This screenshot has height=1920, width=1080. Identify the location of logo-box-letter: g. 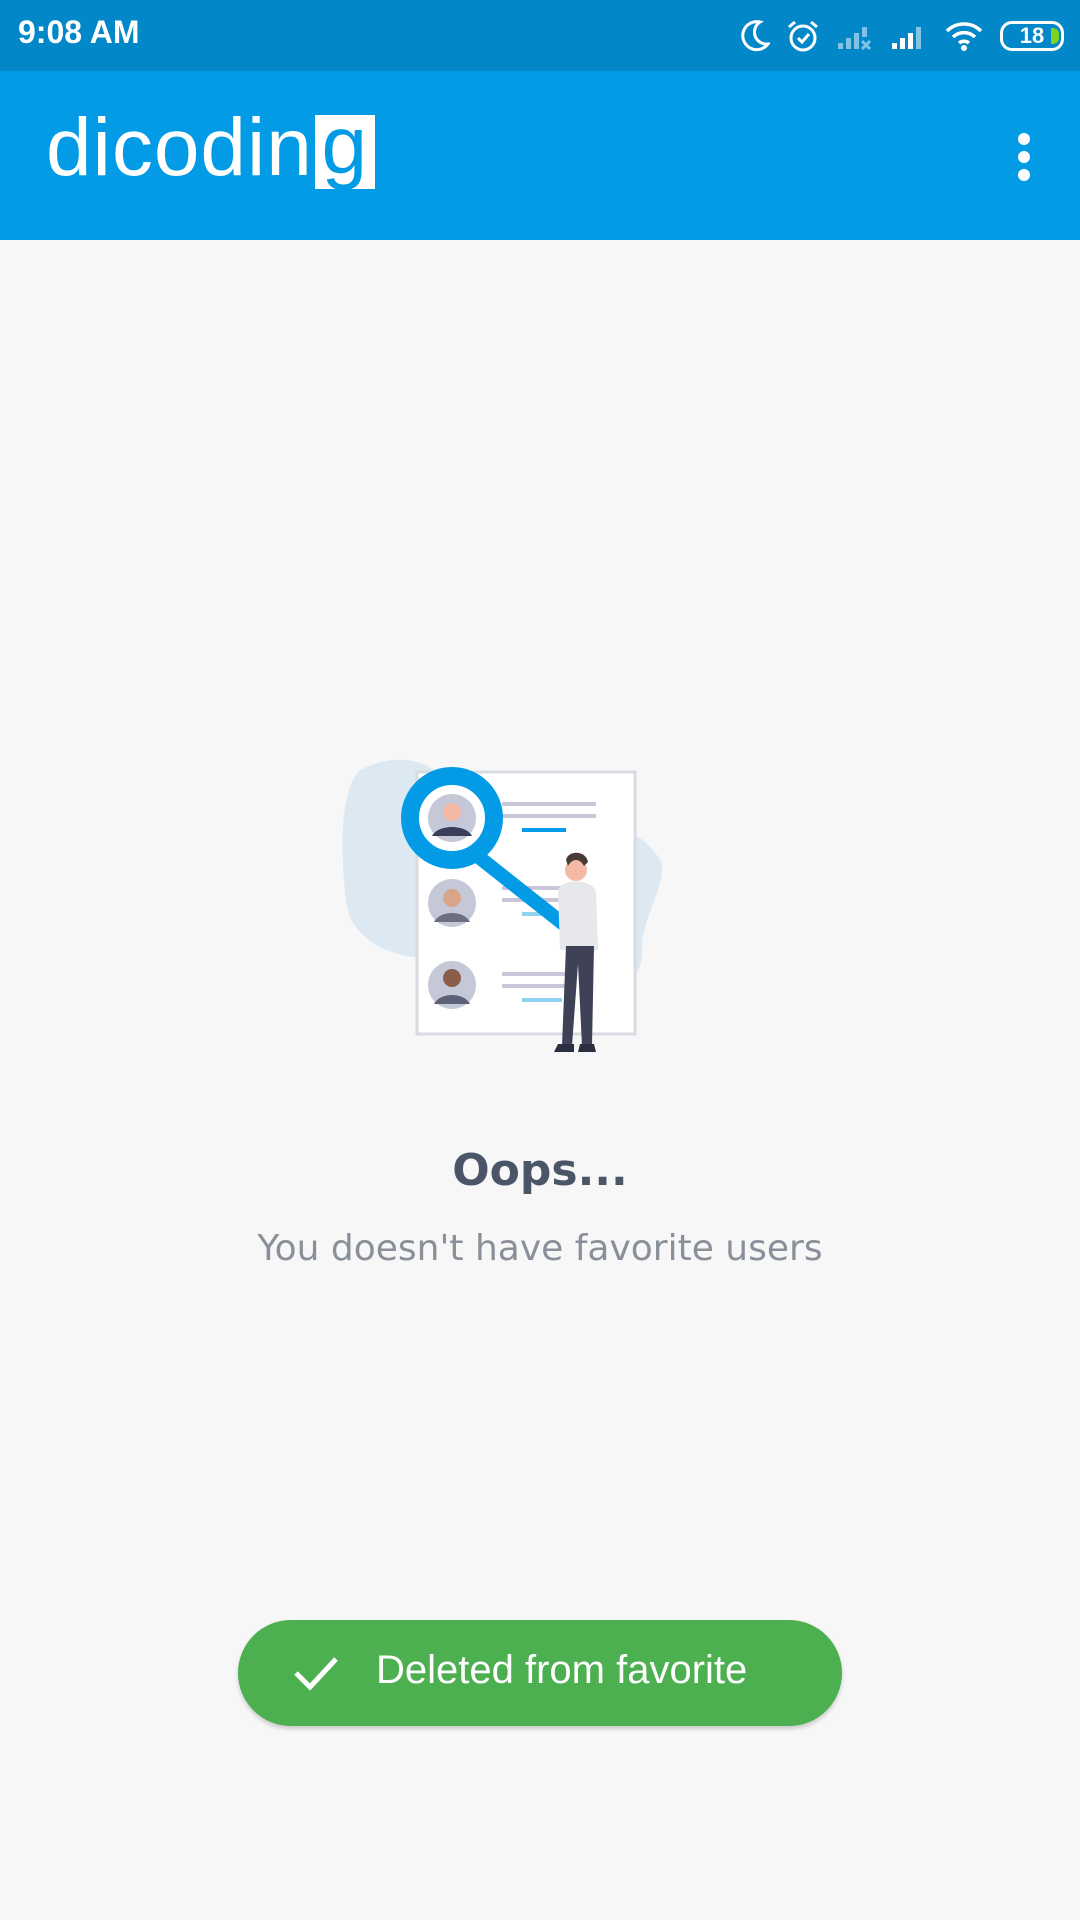
(344, 147).